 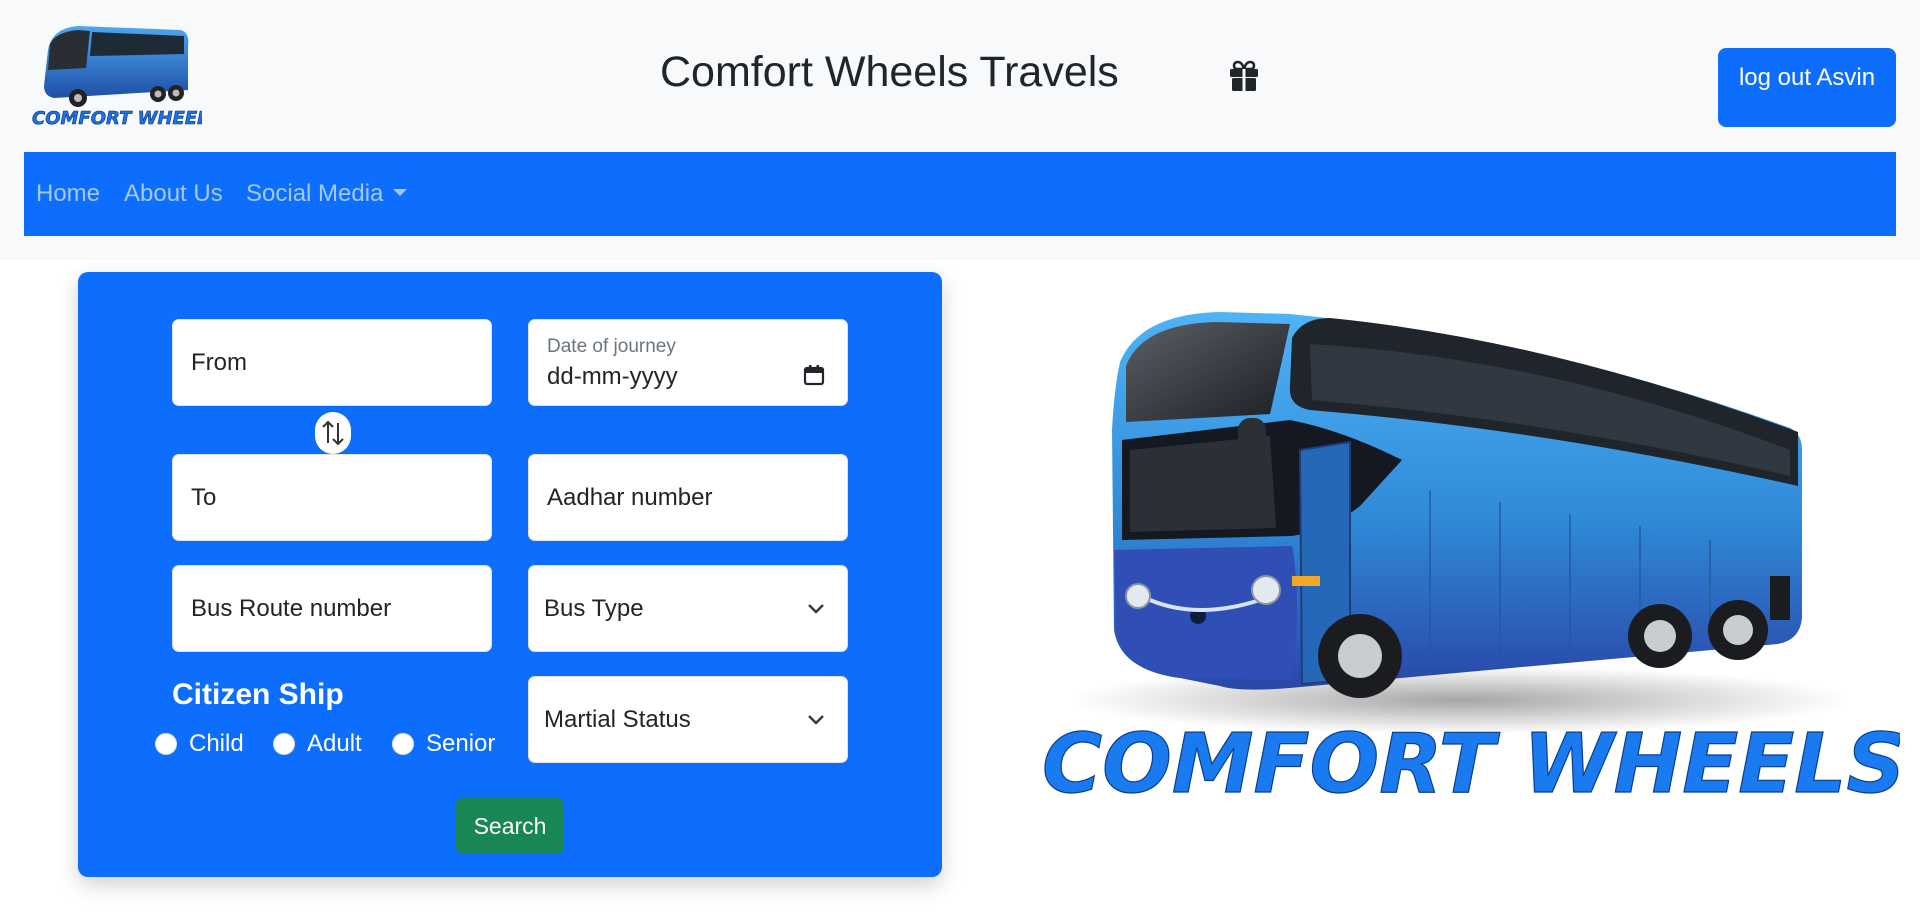 I want to click on radio-adult-input, so click(x=284, y=744).